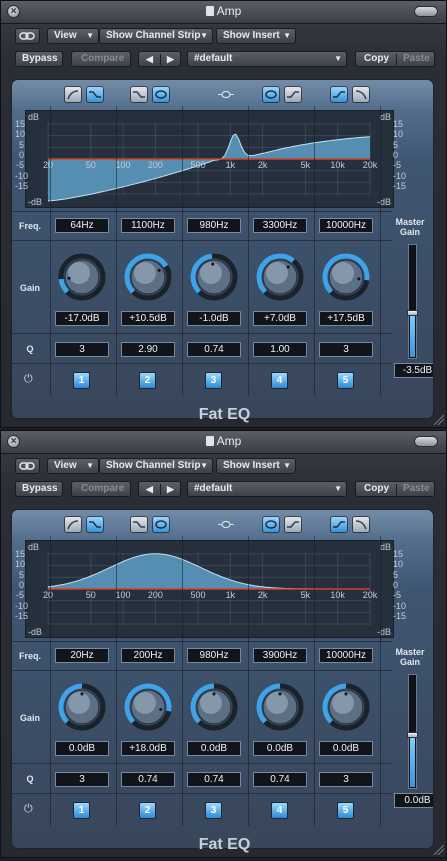  I want to click on q-field-band-2: 2.90, so click(148, 349).